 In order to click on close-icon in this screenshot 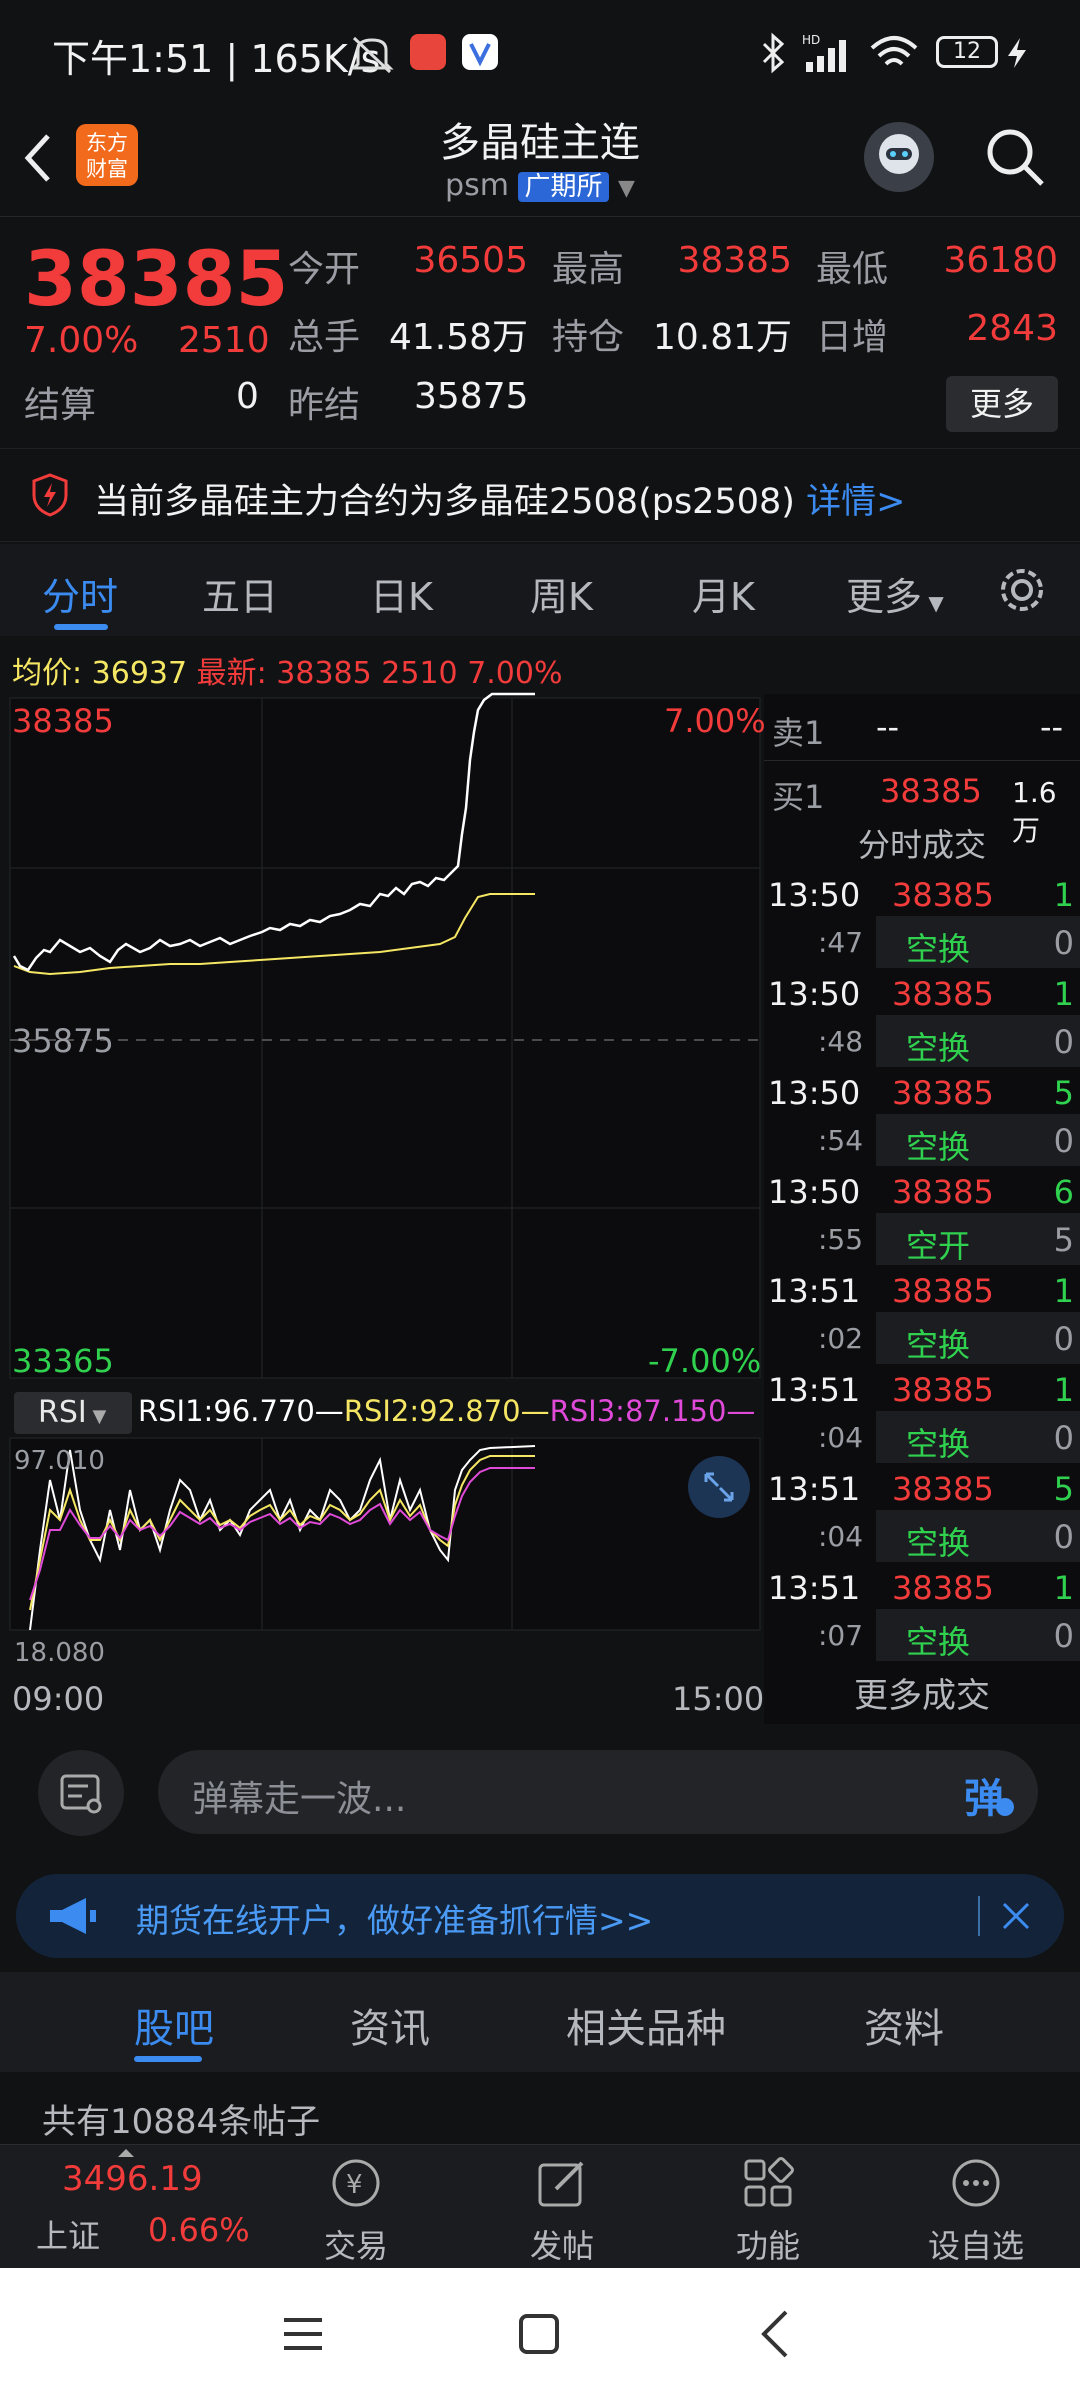, I will do `click(1016, 1916)`.